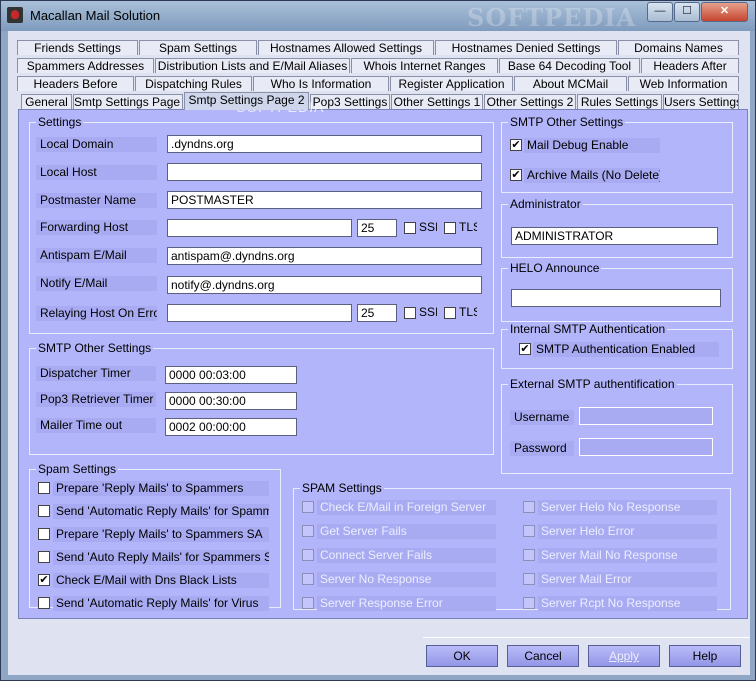  What do you see at coordinates (324, 144) in the screenshot?
I see `local-domain-input: .dyndns.org` at bounding box center [324, 144].